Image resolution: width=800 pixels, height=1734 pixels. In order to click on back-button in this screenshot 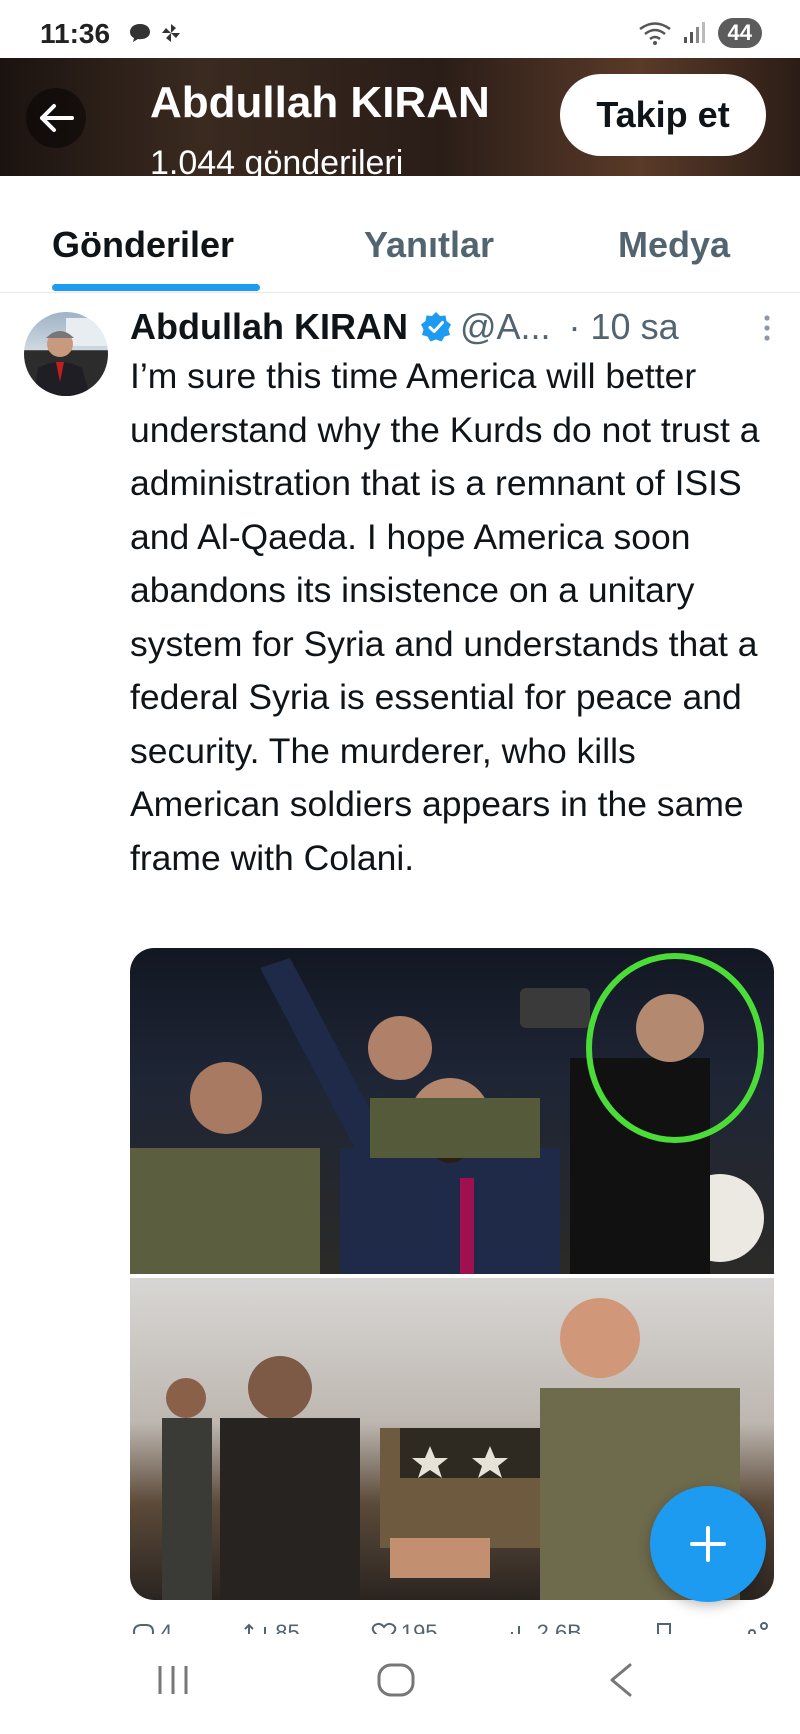, I will do `click(56, 118)`.